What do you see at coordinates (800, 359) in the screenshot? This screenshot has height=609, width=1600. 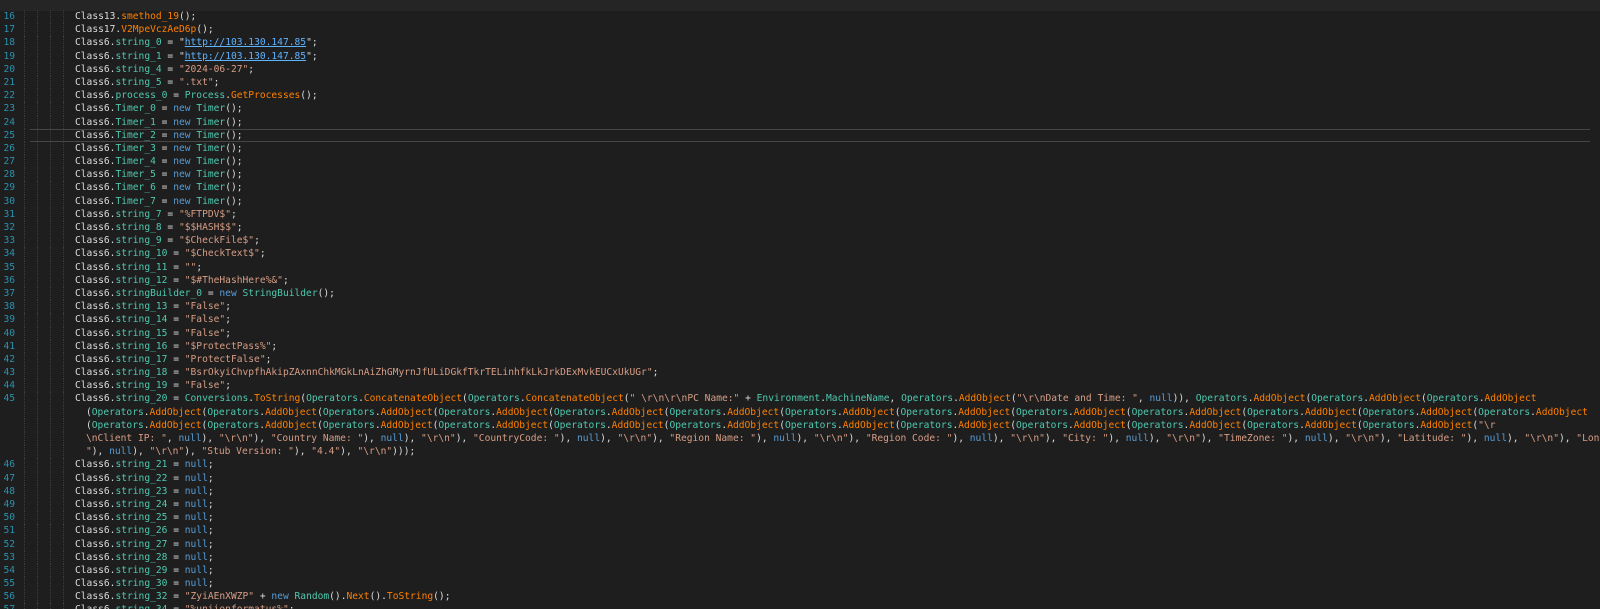 I see `code-line: 42 Class6.string_17 = "ProtectFalse";` at bounding box center [800, 359].